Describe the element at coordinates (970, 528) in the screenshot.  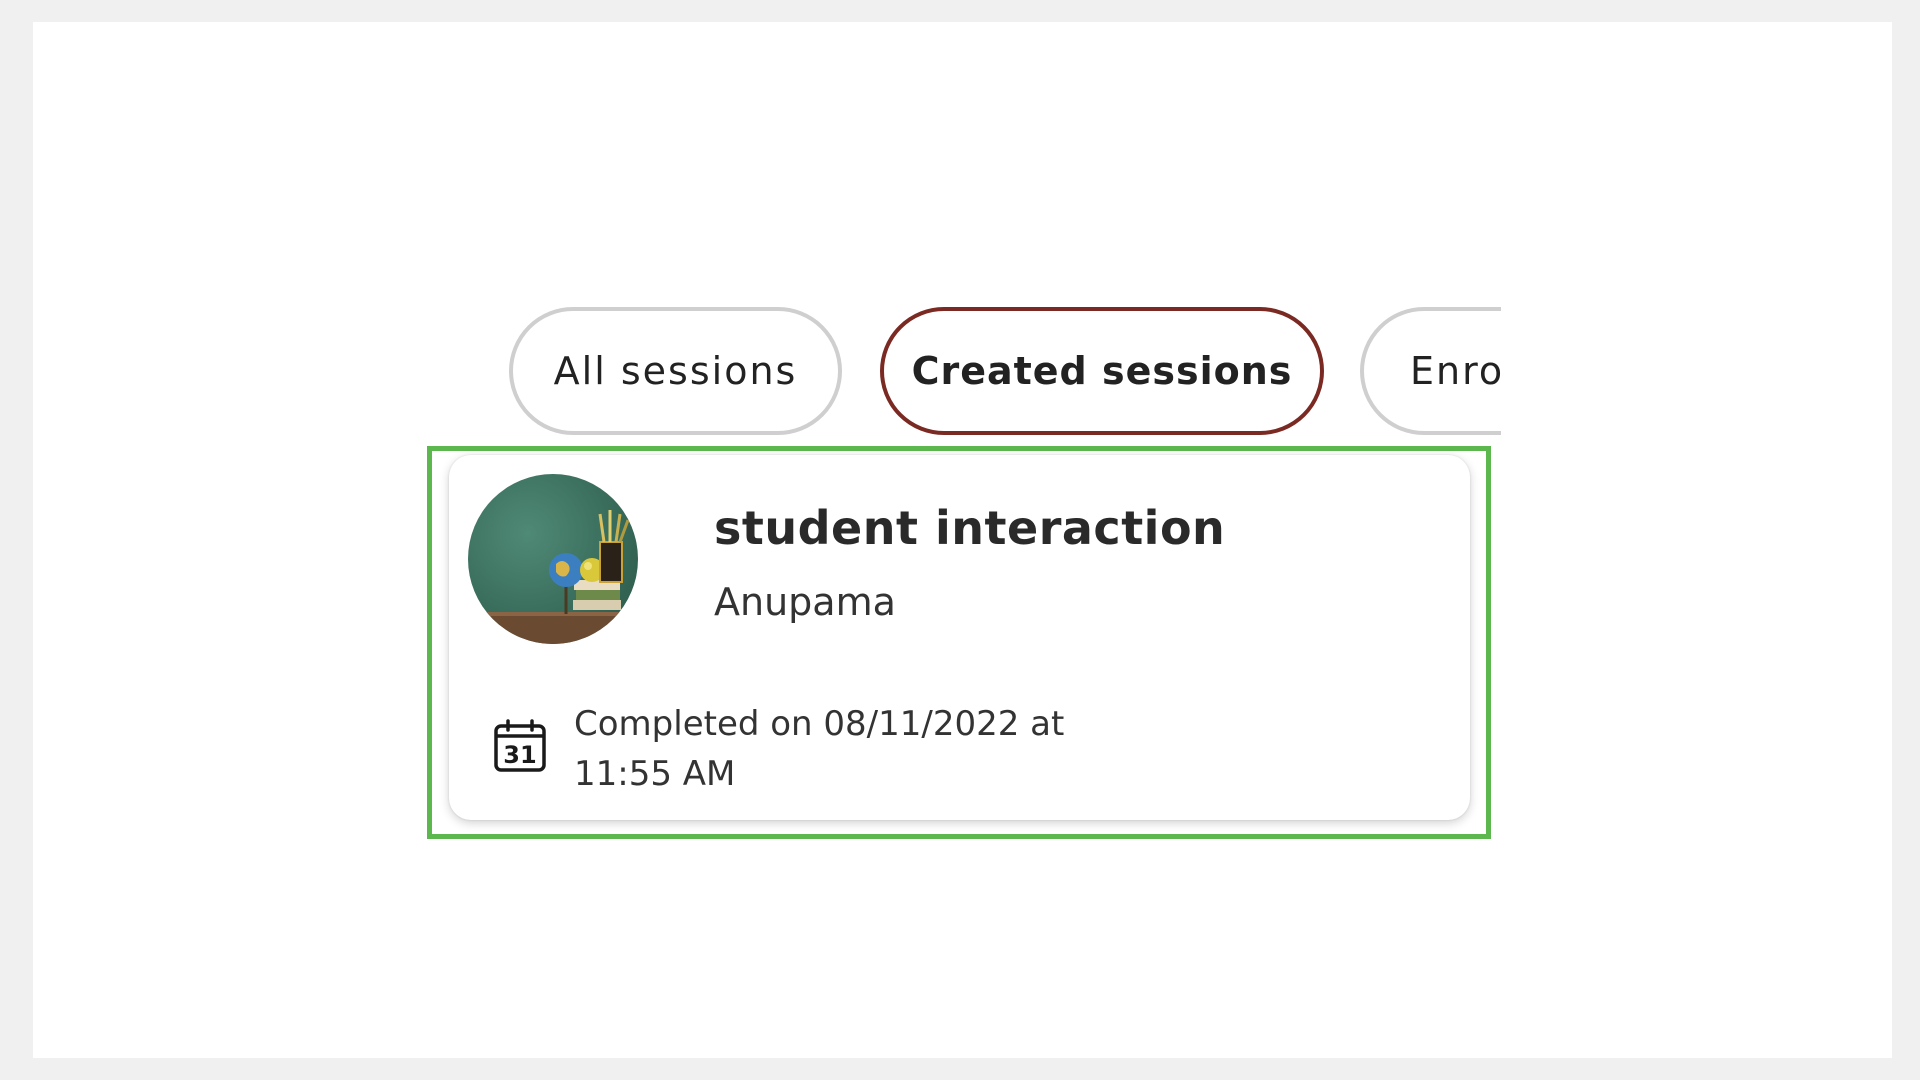
I see `session-title: student interaction` at that location.